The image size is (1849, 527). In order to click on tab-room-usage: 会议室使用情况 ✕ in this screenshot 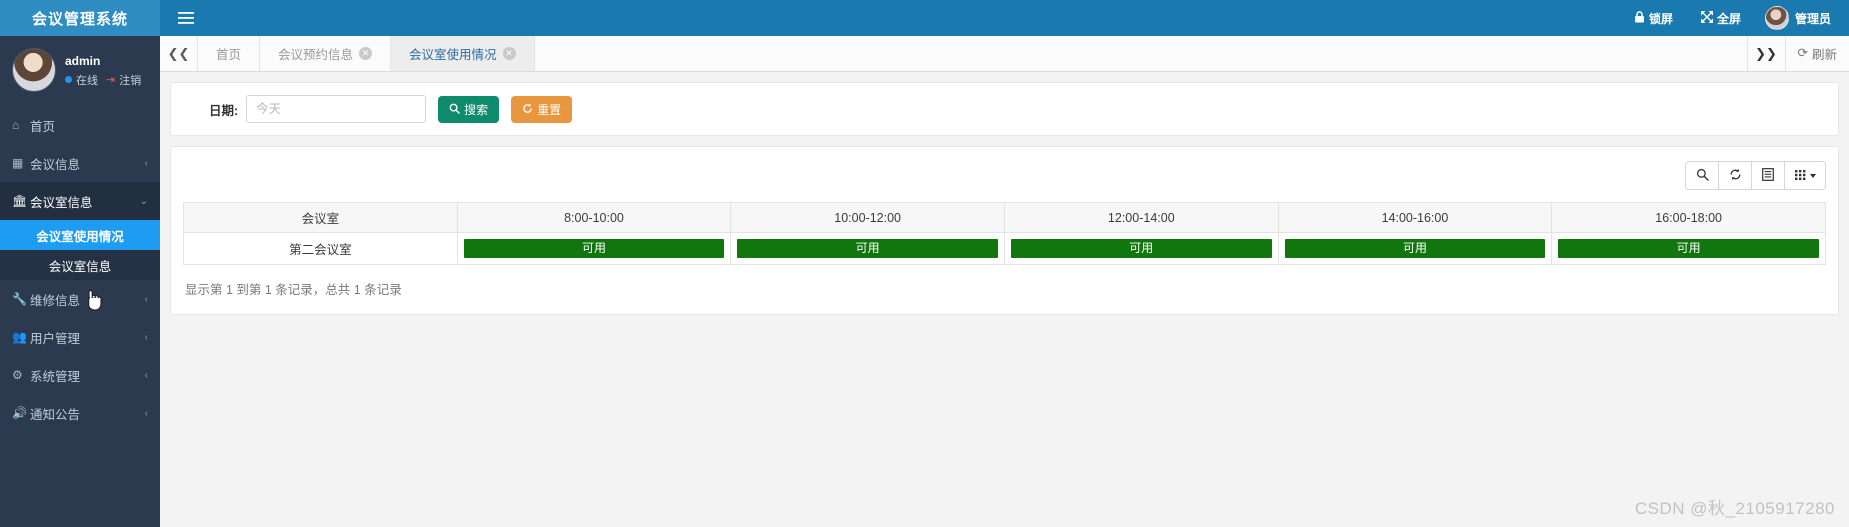, I will do `click(463, 53)`.